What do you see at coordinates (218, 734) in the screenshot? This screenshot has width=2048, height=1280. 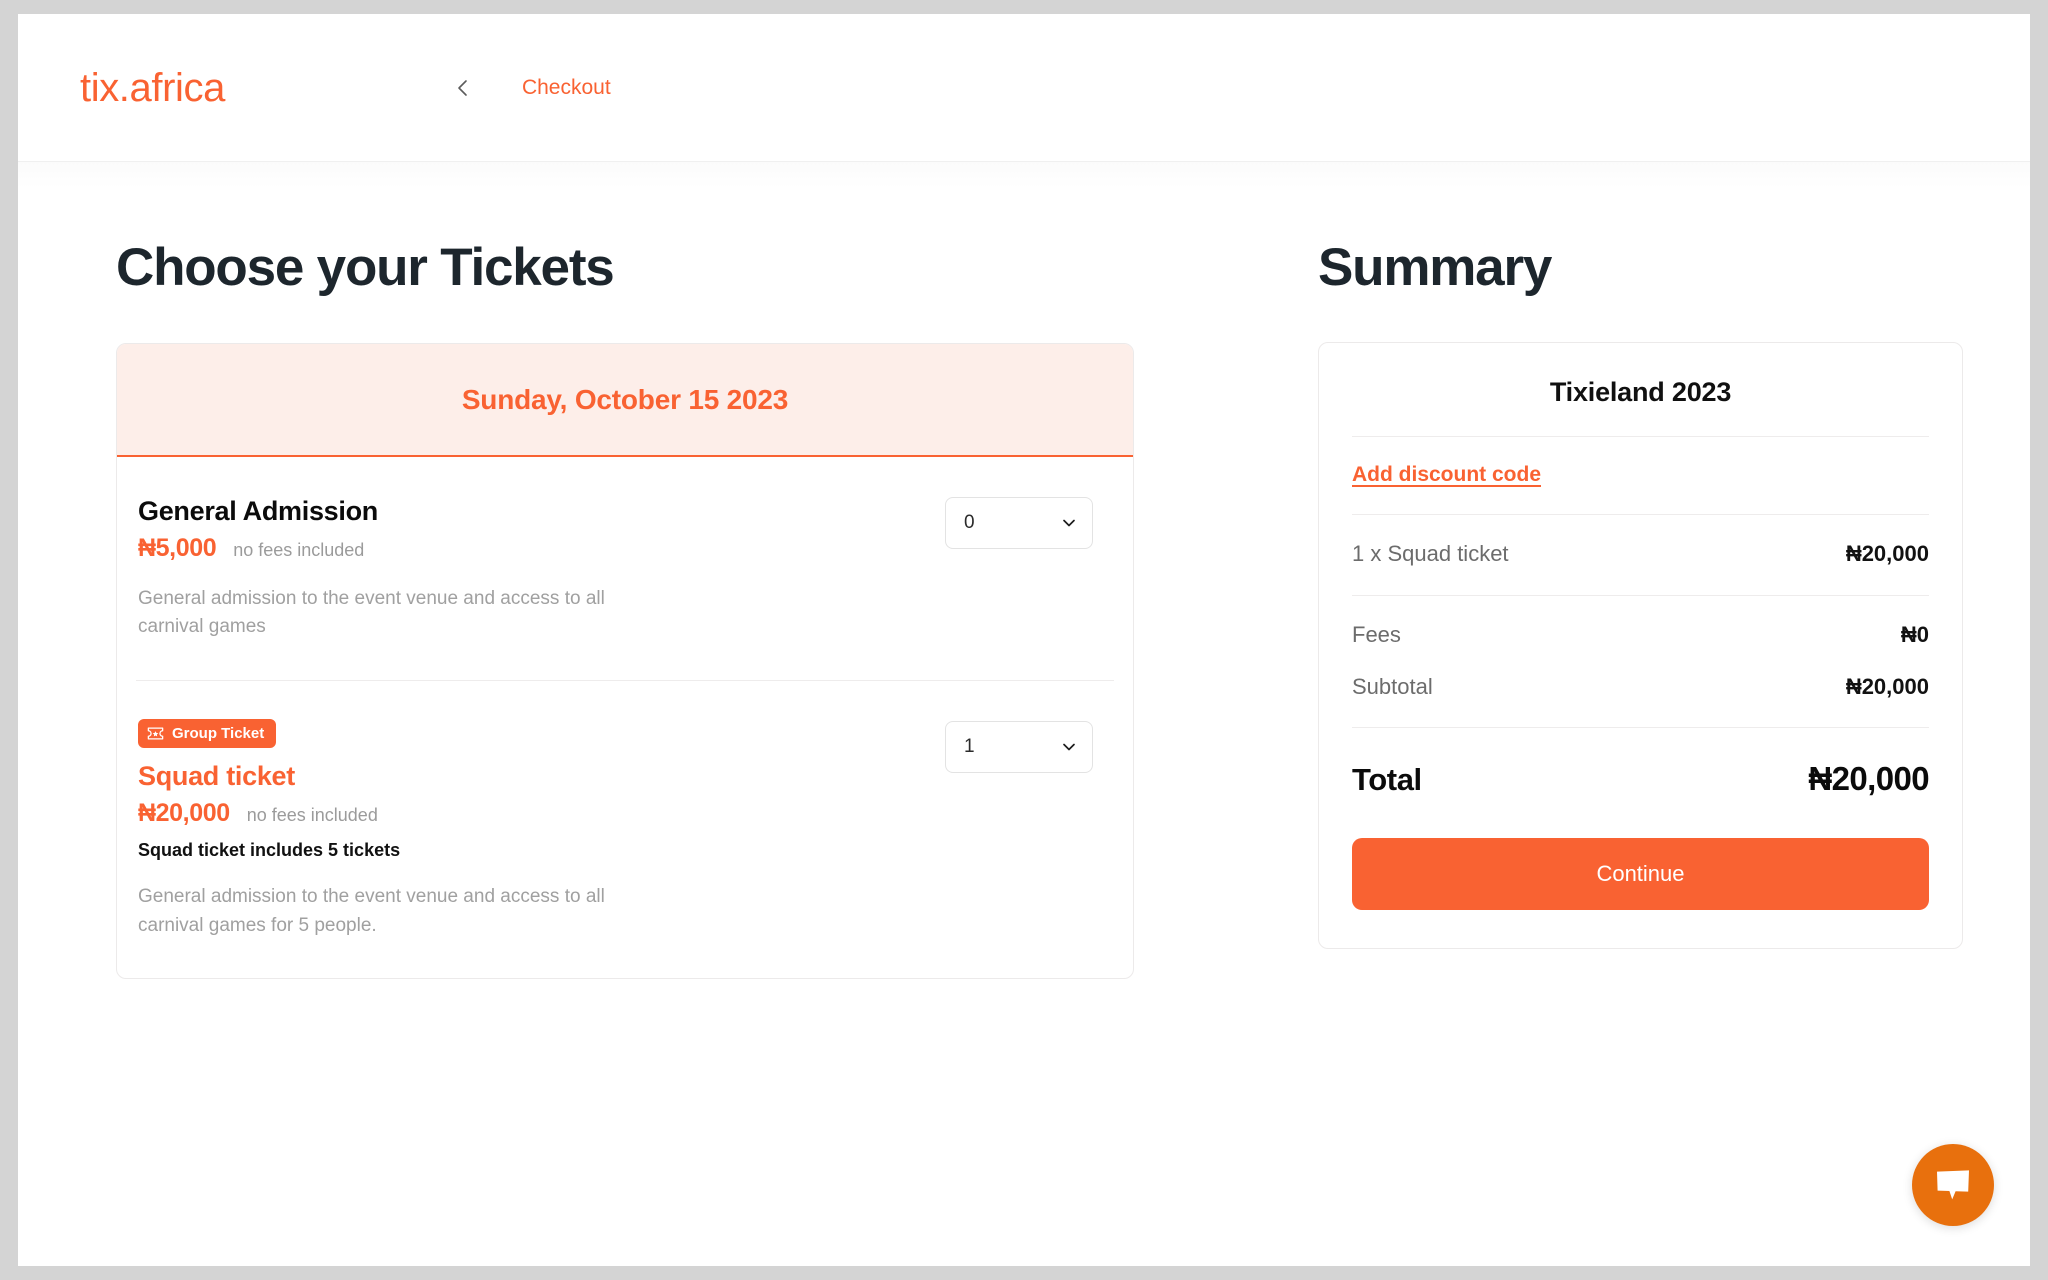 I see `badge-label: Group Ticket` at bounding box center [218, 734].